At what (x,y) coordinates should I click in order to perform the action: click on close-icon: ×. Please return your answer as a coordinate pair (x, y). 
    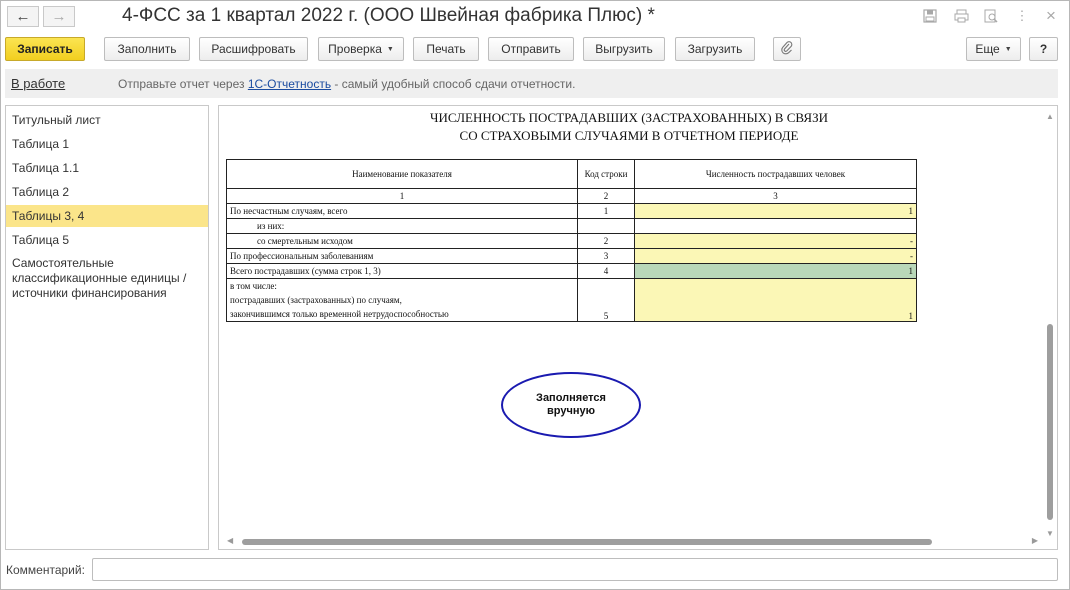
    Looking at the image, I should click on (1051, 15).